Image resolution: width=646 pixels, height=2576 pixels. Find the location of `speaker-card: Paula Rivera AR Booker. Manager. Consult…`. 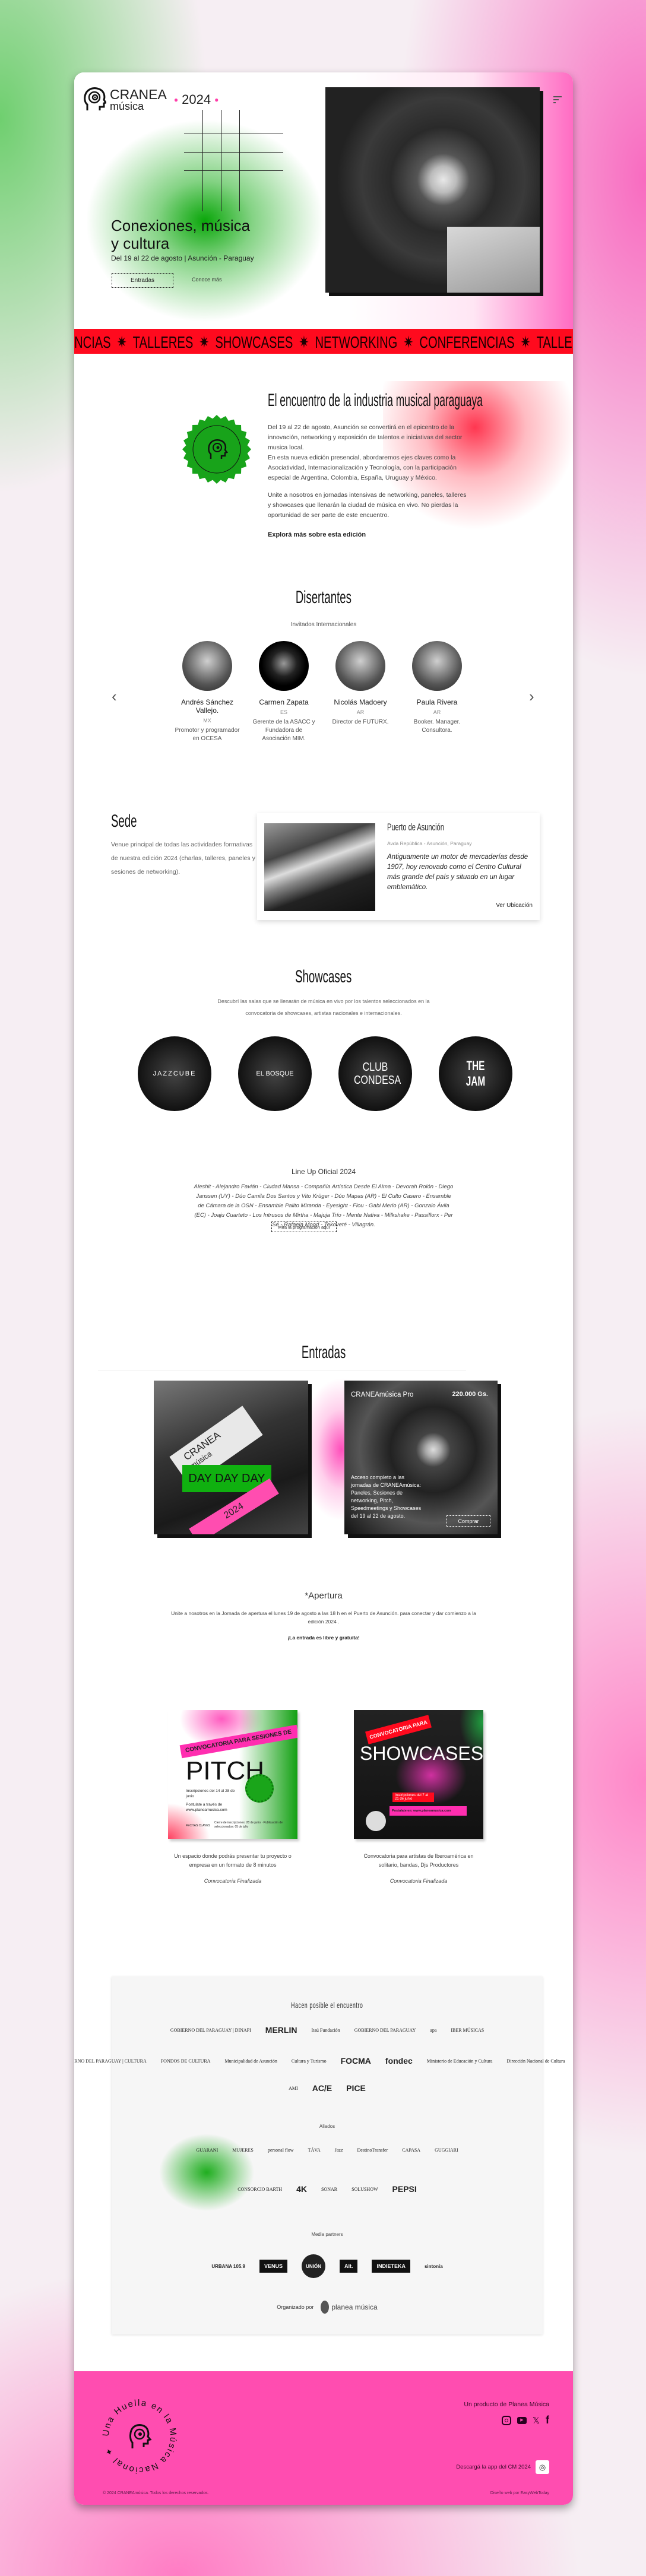

speaker-card: Paula Rivera AR Booker. Manager. Consult… is located at coordinates (437, 692).